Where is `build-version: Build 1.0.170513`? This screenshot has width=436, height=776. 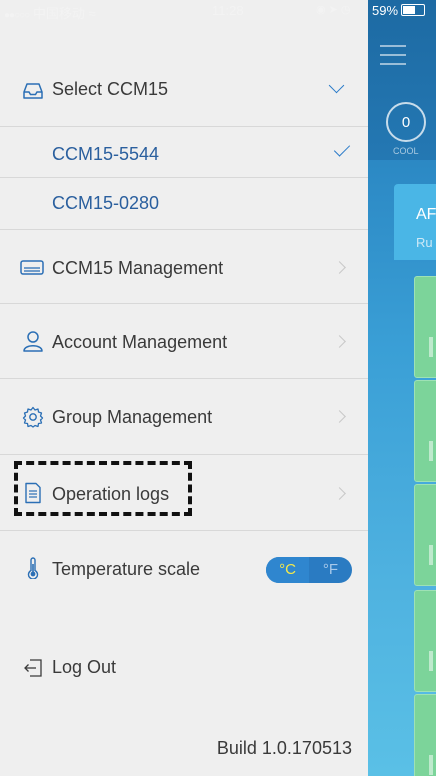
build-version: Build 1.0.170513 is located at coordinates (284, 748).